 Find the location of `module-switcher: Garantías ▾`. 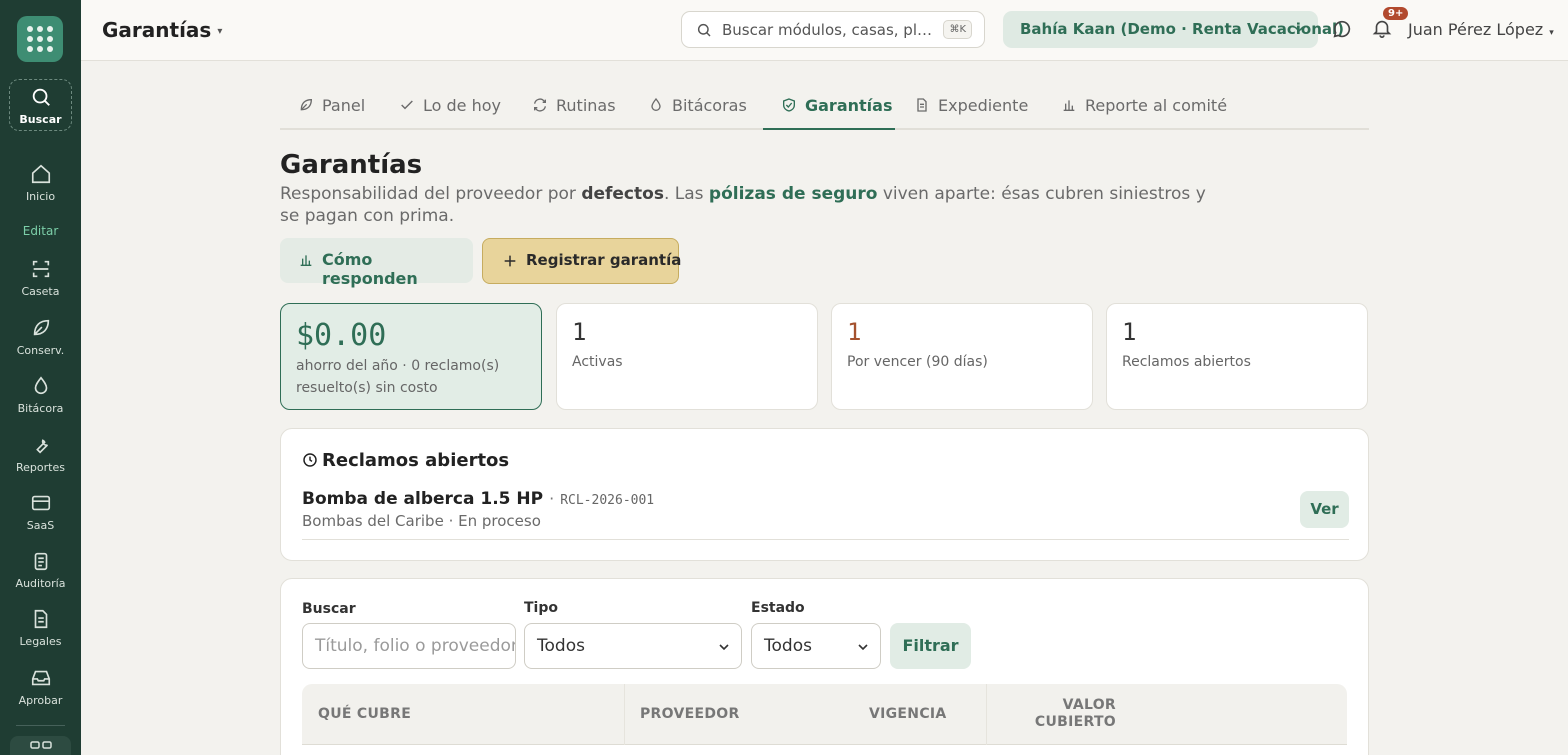

module-switcher: Garantías ▾ is located at coordinates (162, 30).